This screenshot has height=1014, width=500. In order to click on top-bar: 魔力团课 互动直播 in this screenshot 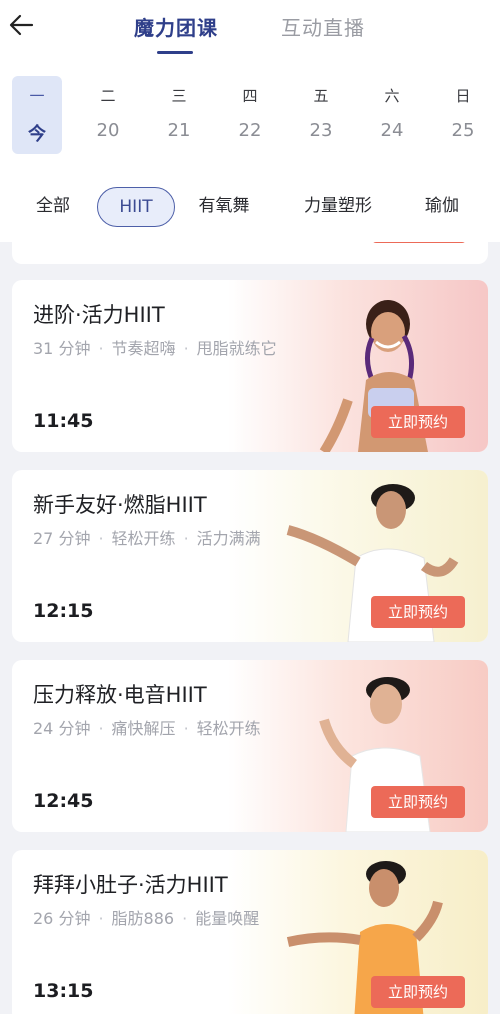, I will do `click(250, 31)`.